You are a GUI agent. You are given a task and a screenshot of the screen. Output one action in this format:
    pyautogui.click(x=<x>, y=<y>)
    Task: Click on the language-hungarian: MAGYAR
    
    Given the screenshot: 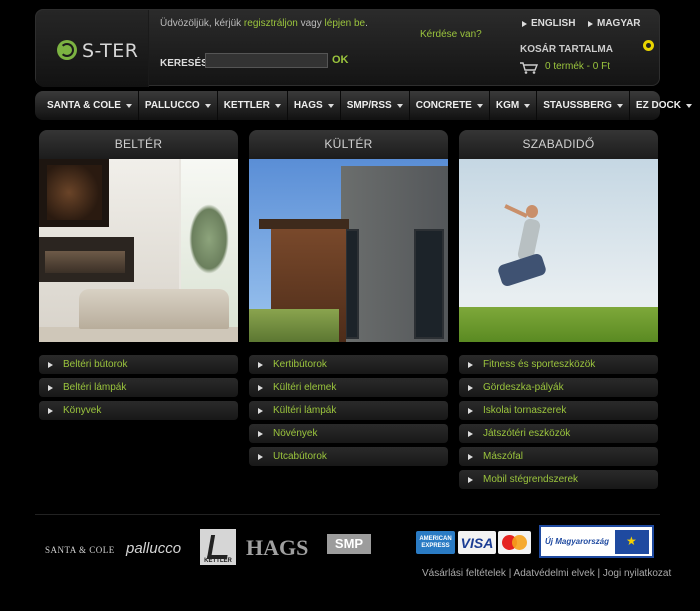 What is the action you would take?
    pyautogui.click(x=614, y=23)
    